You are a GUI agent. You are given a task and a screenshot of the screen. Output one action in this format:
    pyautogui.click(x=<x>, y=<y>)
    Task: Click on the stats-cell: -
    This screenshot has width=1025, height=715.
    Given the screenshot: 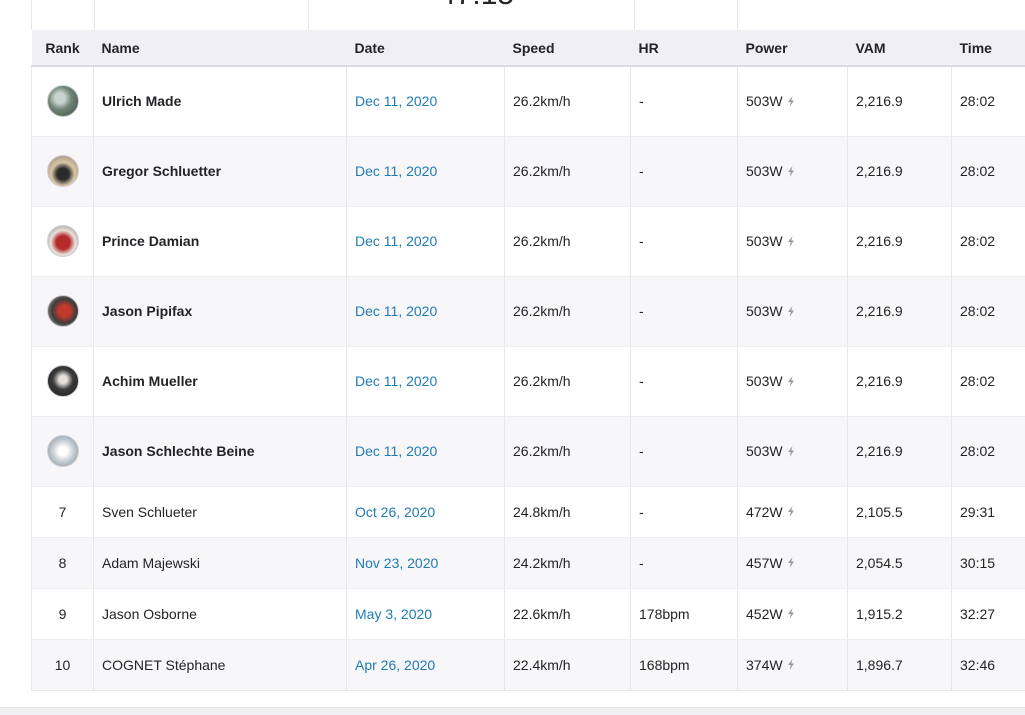 What is the action you would take?
    pyautogui.click(x=201, y=15)
    